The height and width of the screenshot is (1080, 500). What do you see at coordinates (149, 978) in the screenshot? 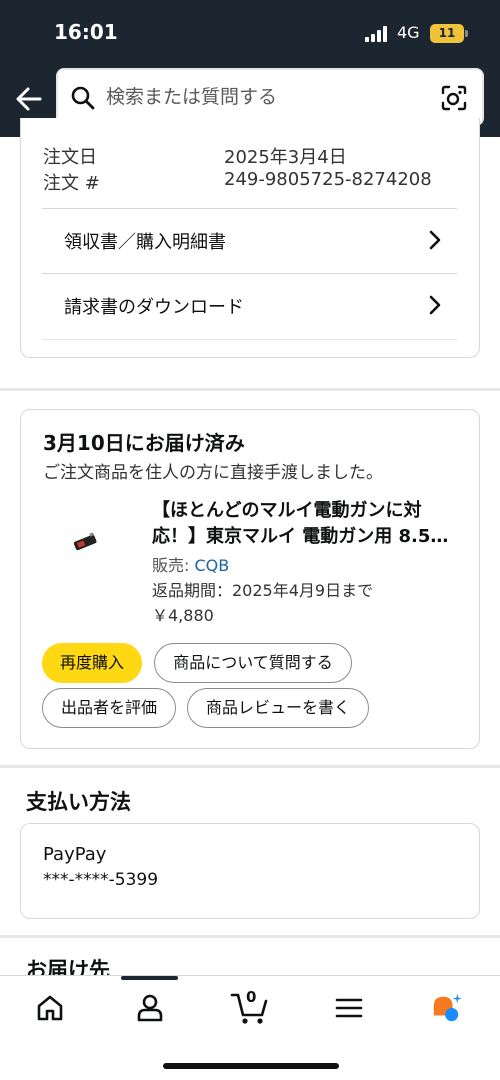
I see `active-tab-indicator` at bounding box center [149, 978].